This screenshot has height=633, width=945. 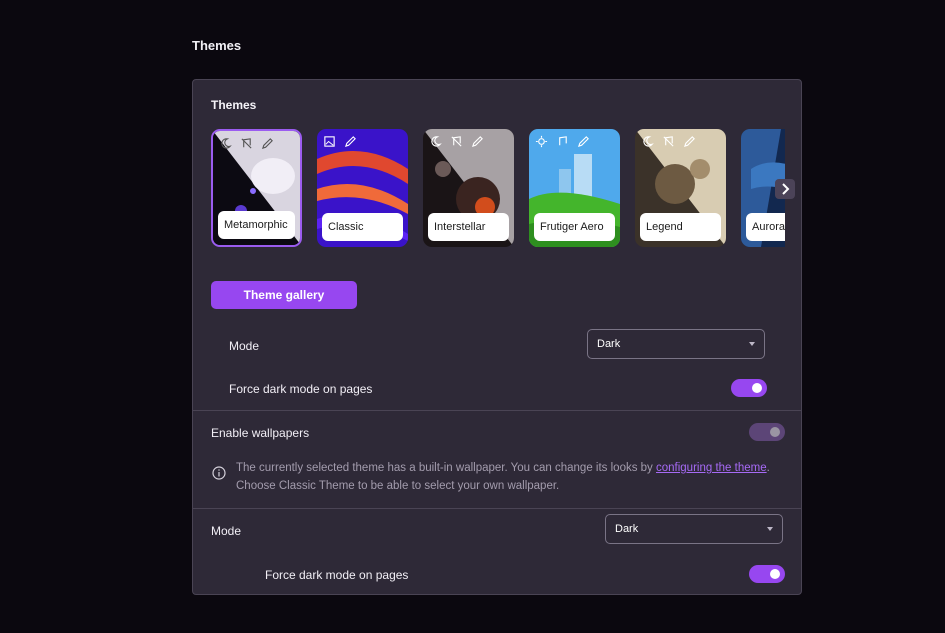 I want to click on info-text-part: ., so click(x=768, y=468).